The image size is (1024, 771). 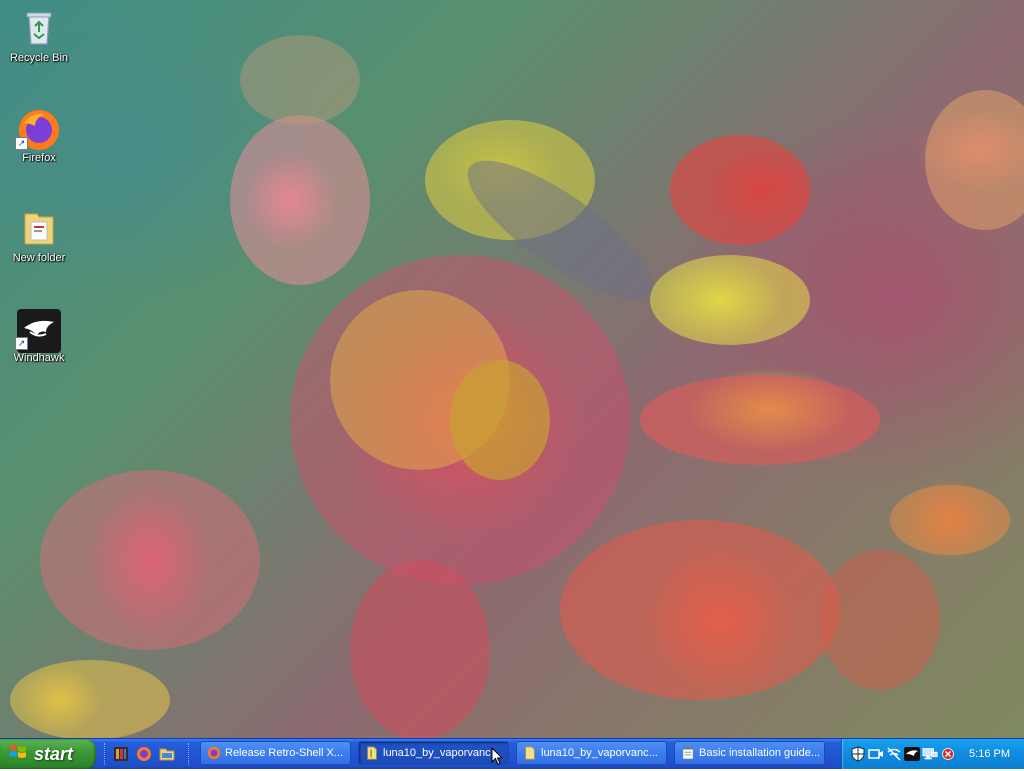 I want to click on notepad-icon, so click(x=688, y=753).